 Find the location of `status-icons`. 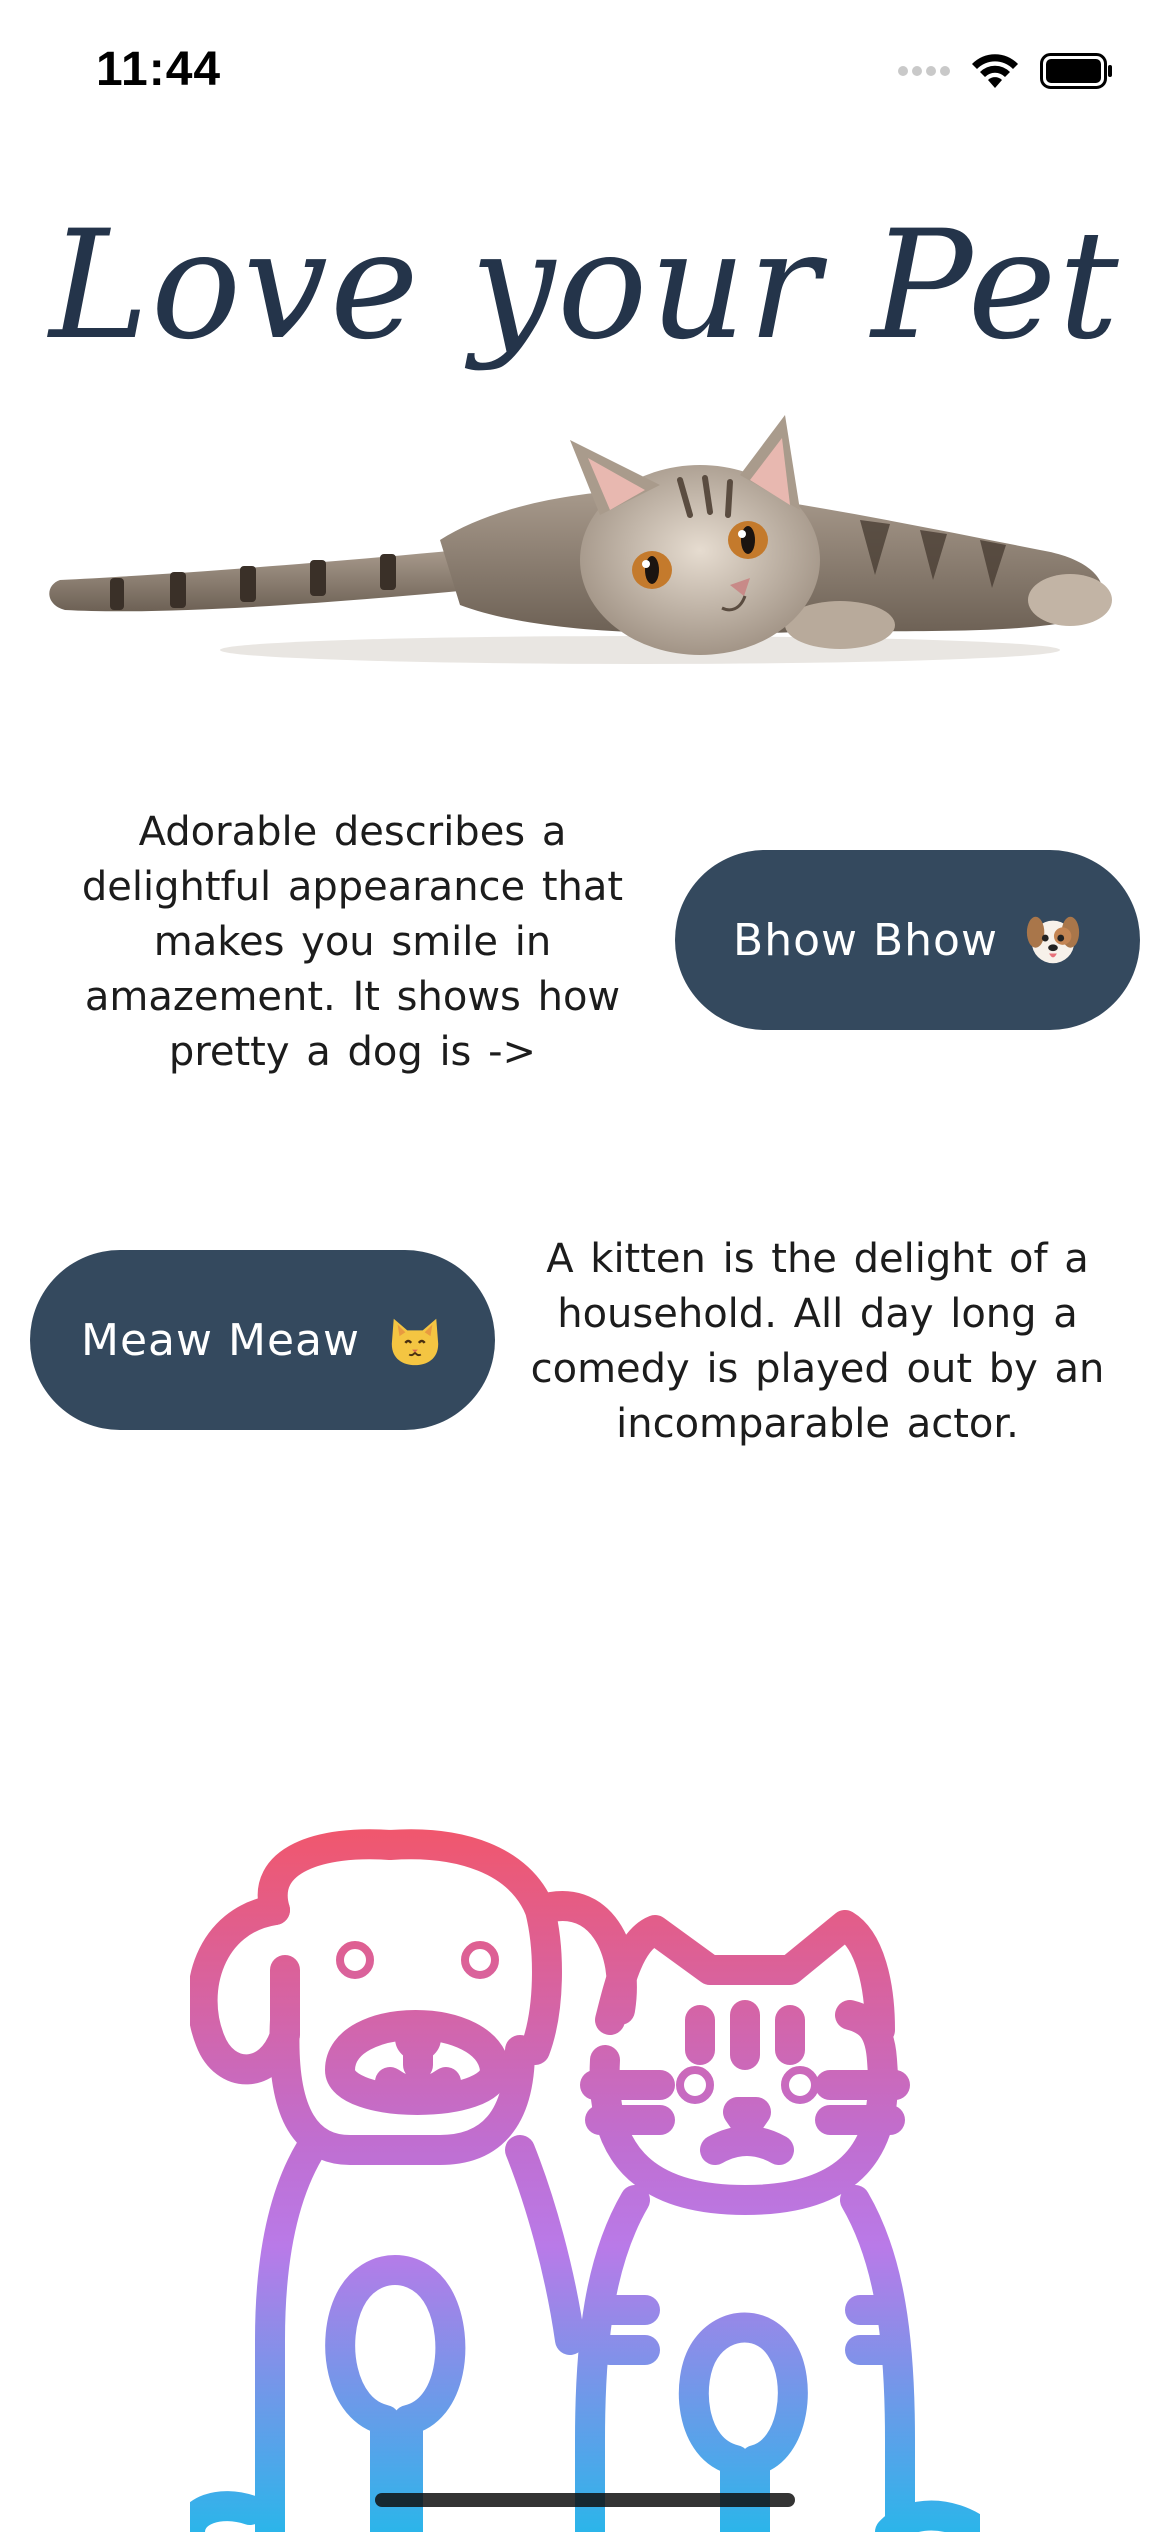

status-icons is located at coordinates (1006, 71).